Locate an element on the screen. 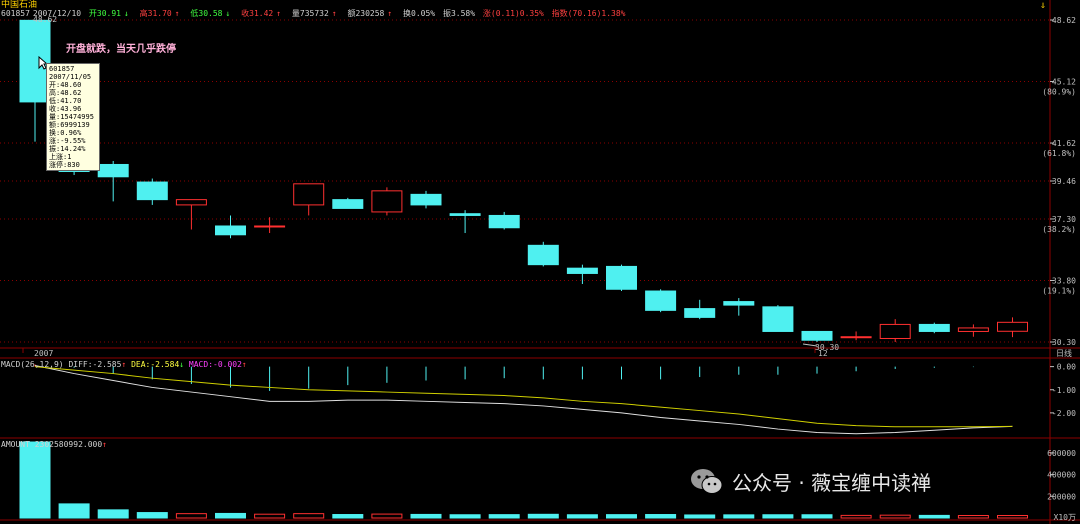 The width and height of the screenshot is (1080, 524). macd-axis-label: -1.00 is located at coordinates (1064, 390).